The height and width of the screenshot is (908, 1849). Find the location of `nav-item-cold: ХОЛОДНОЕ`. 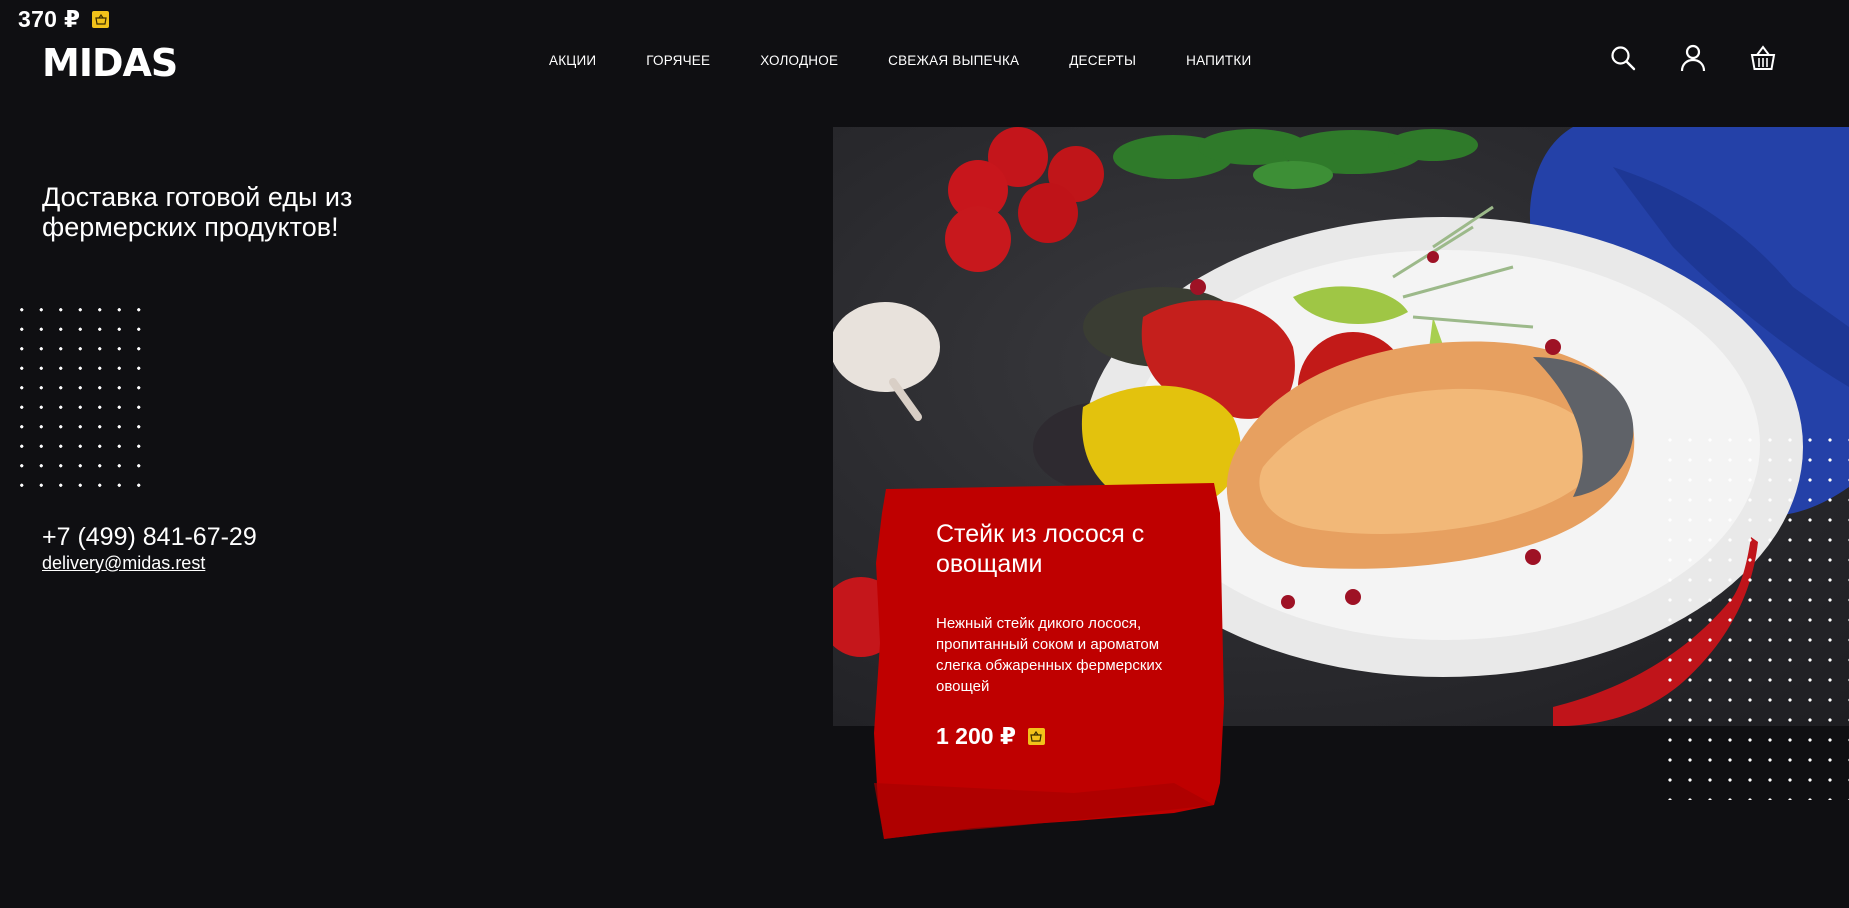

nav-item-cold: ХОЛОДНОЕ is located at coordinates (799, 60).